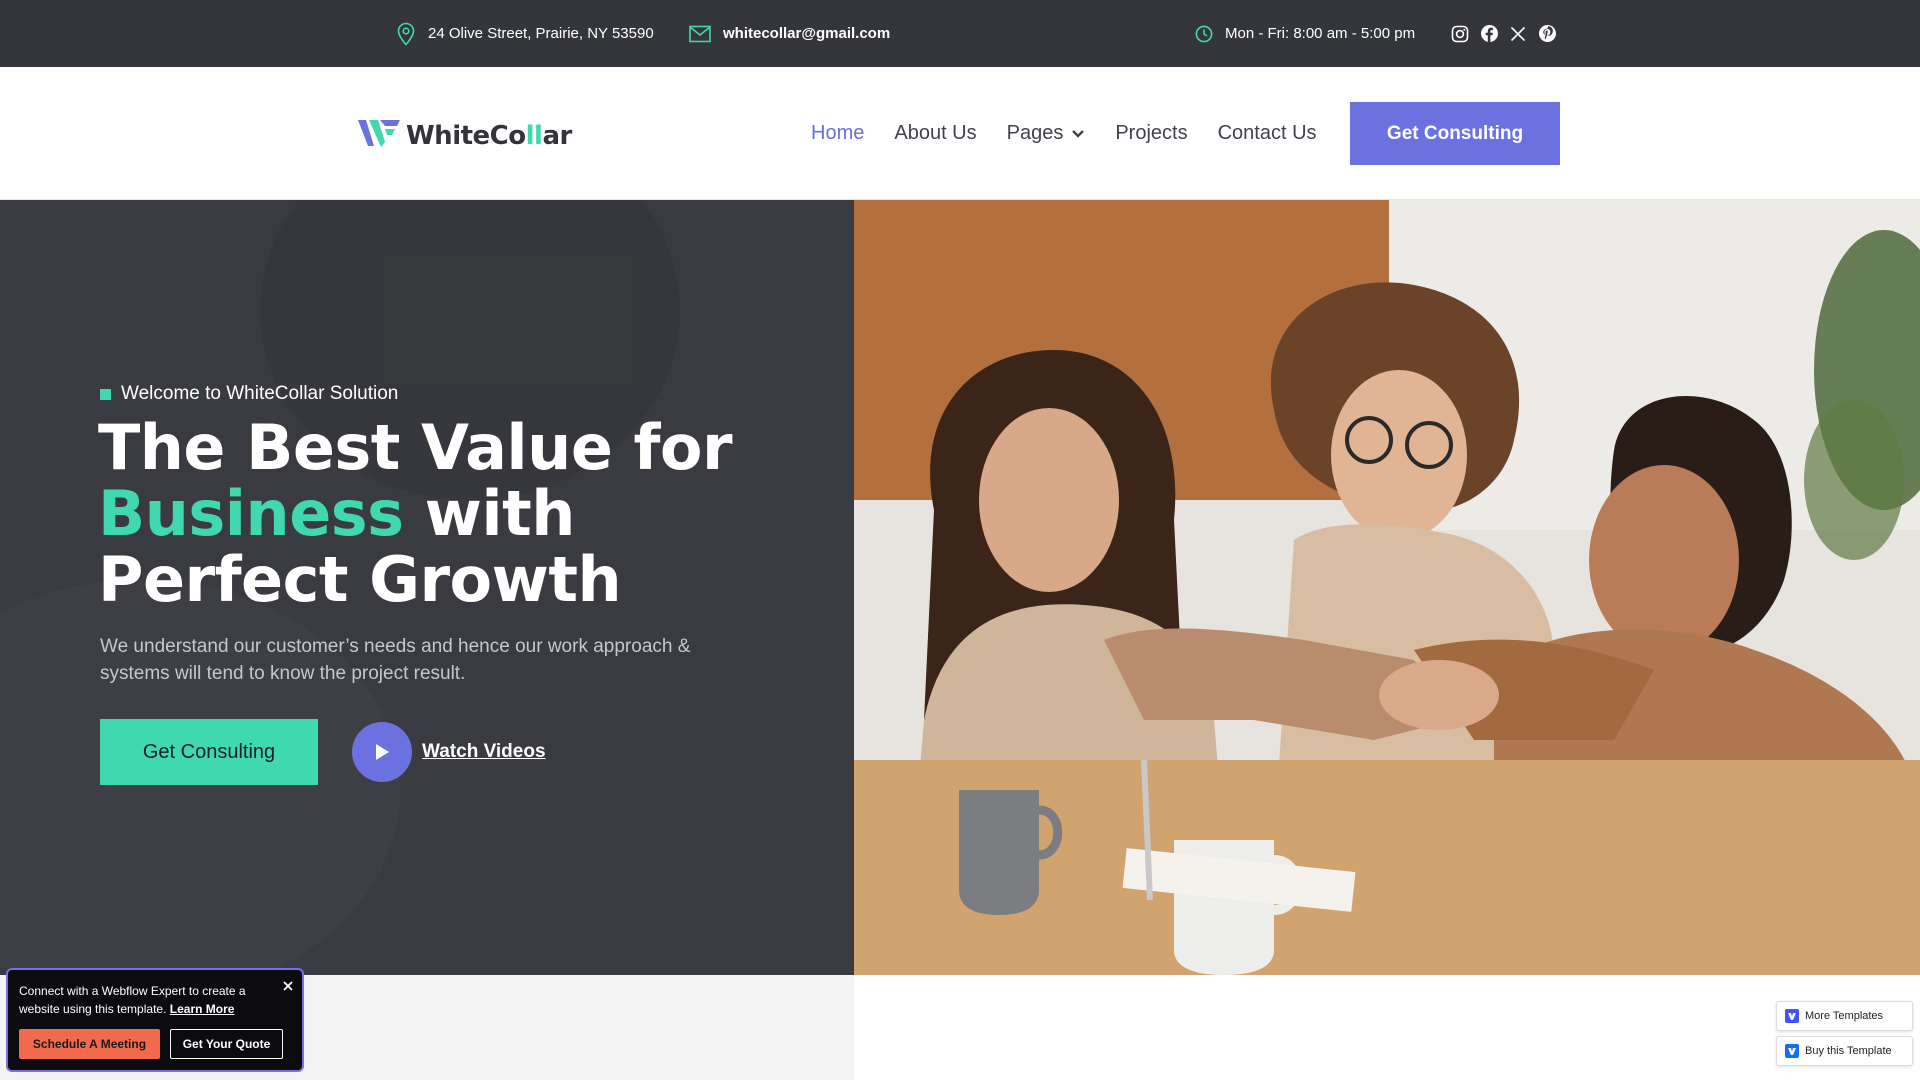 The width and height of the screenshot is (1920, 1080). I want to click on learn-more-link: Learn More, so click(202, 1009).